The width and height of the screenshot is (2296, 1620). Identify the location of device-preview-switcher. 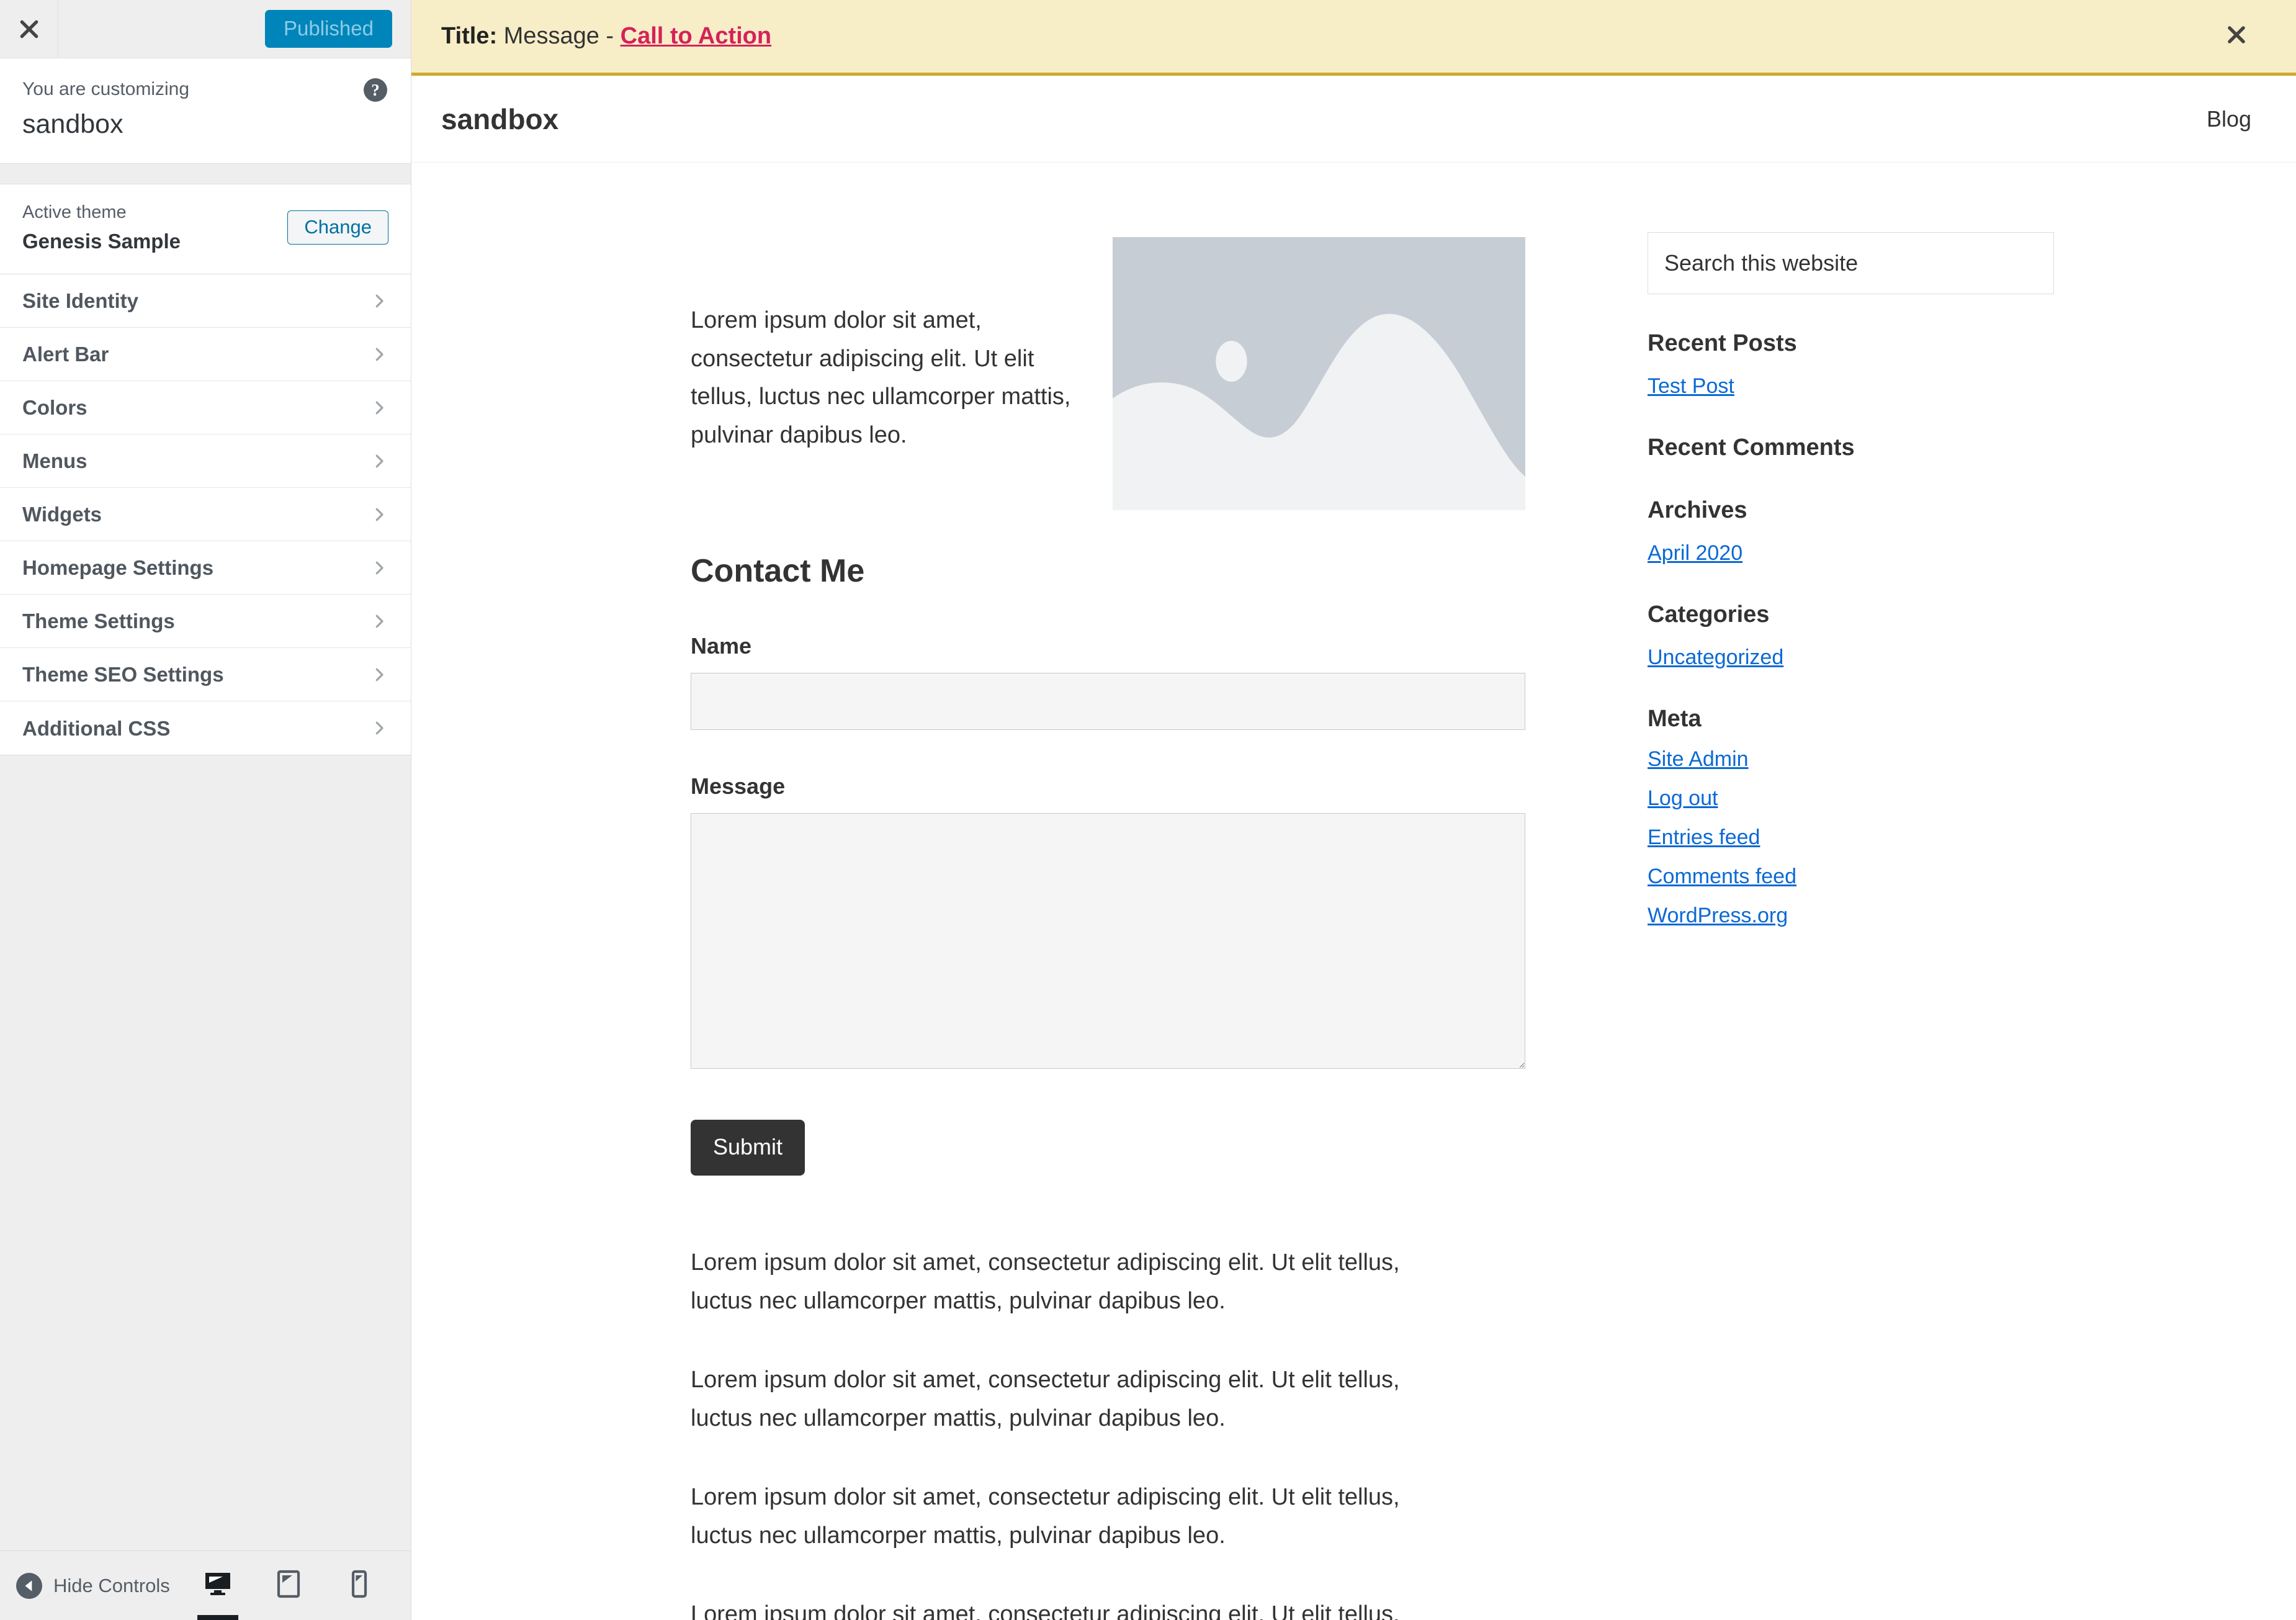
(294, 1586).